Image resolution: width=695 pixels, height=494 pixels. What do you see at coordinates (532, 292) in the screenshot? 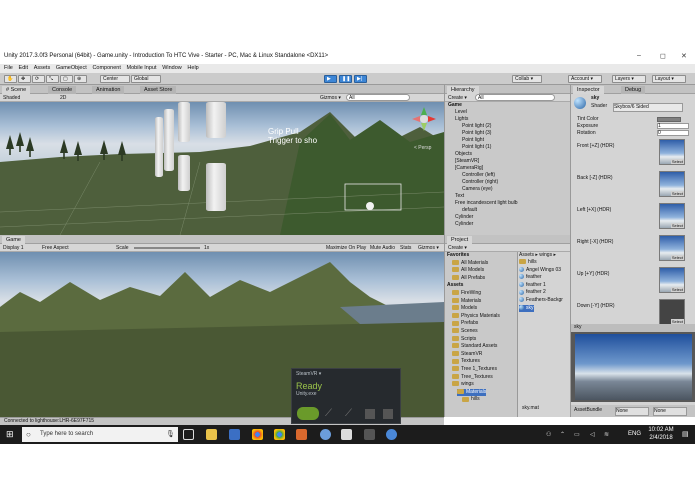
I see `project-file-item: feather 2` at bounding box center [532, 292].